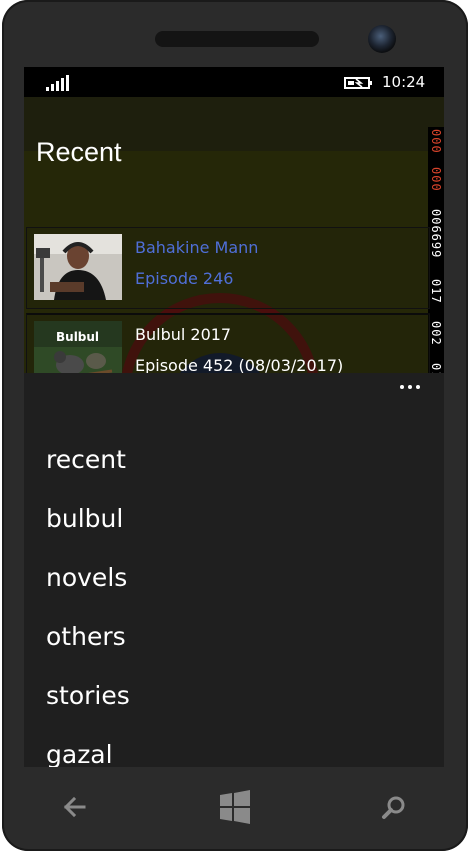  What do you see at coordinates (84, 518) in the screenshot?
I see `menu-item-bulbul: bulbul` at bounding box center [84, 518].